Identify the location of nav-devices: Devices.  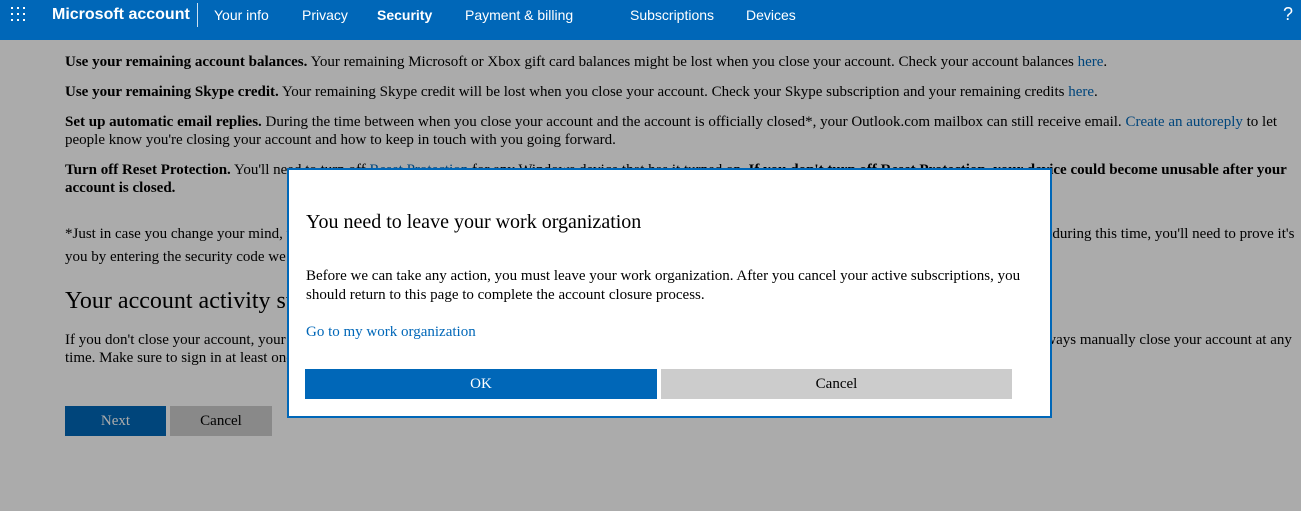
(771, 15).